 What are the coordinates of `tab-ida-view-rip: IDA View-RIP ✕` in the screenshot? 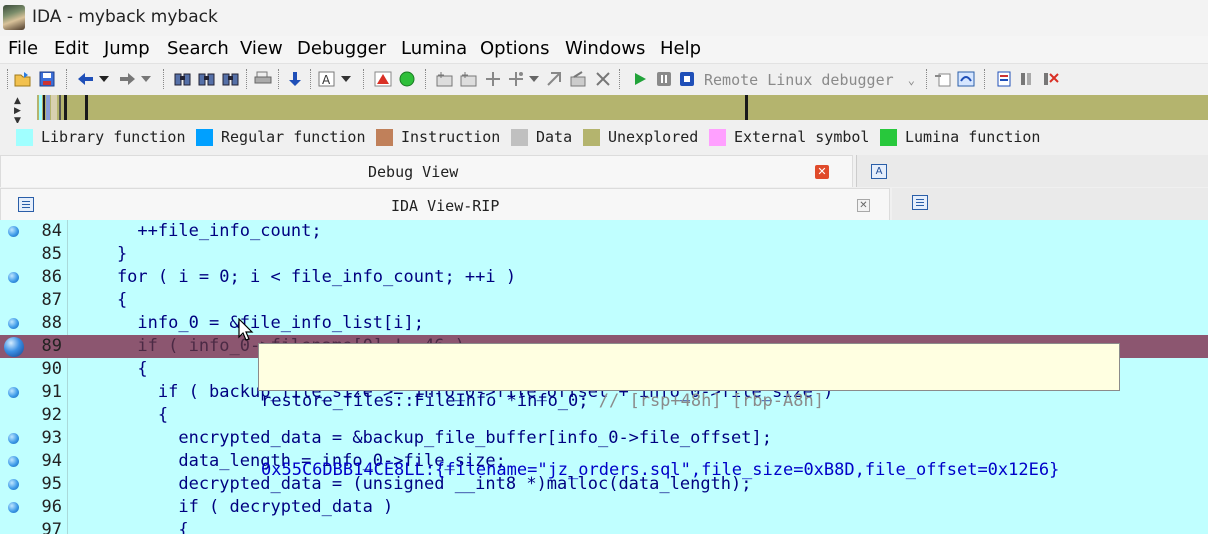 It's located at (445, 204).